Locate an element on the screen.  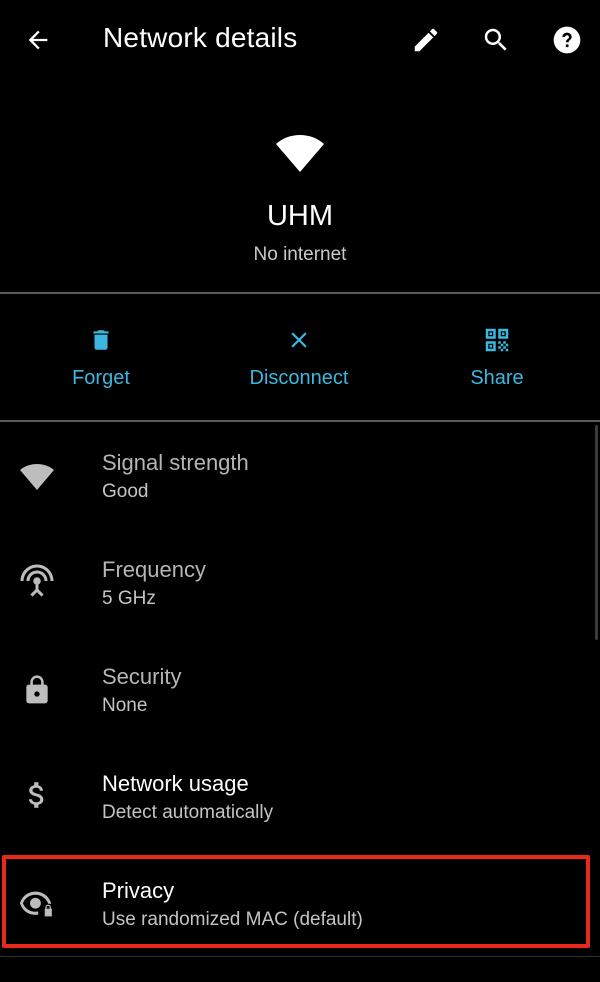
frequency-value: 5 GHz is located at coordinates (129, 598).